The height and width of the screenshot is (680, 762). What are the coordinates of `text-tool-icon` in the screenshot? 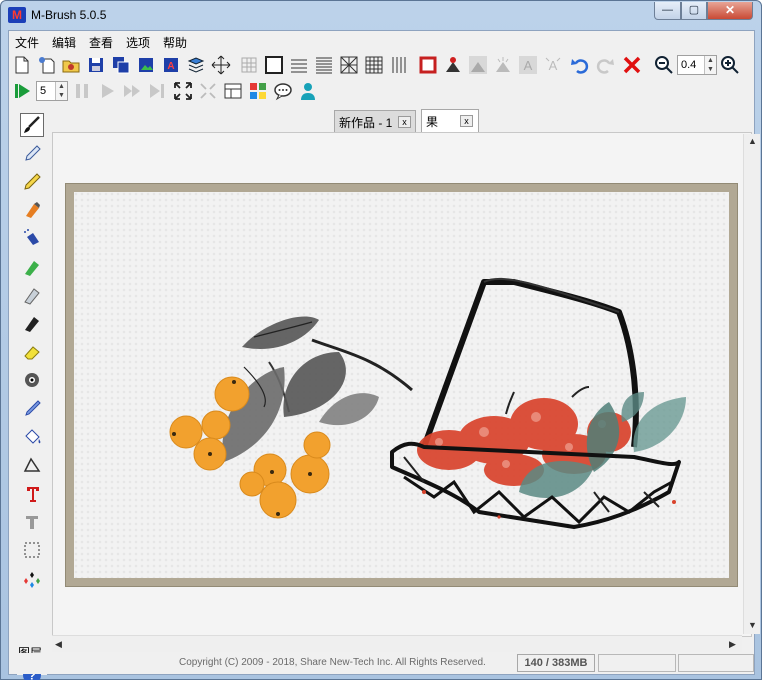 It's located at (32, 494).